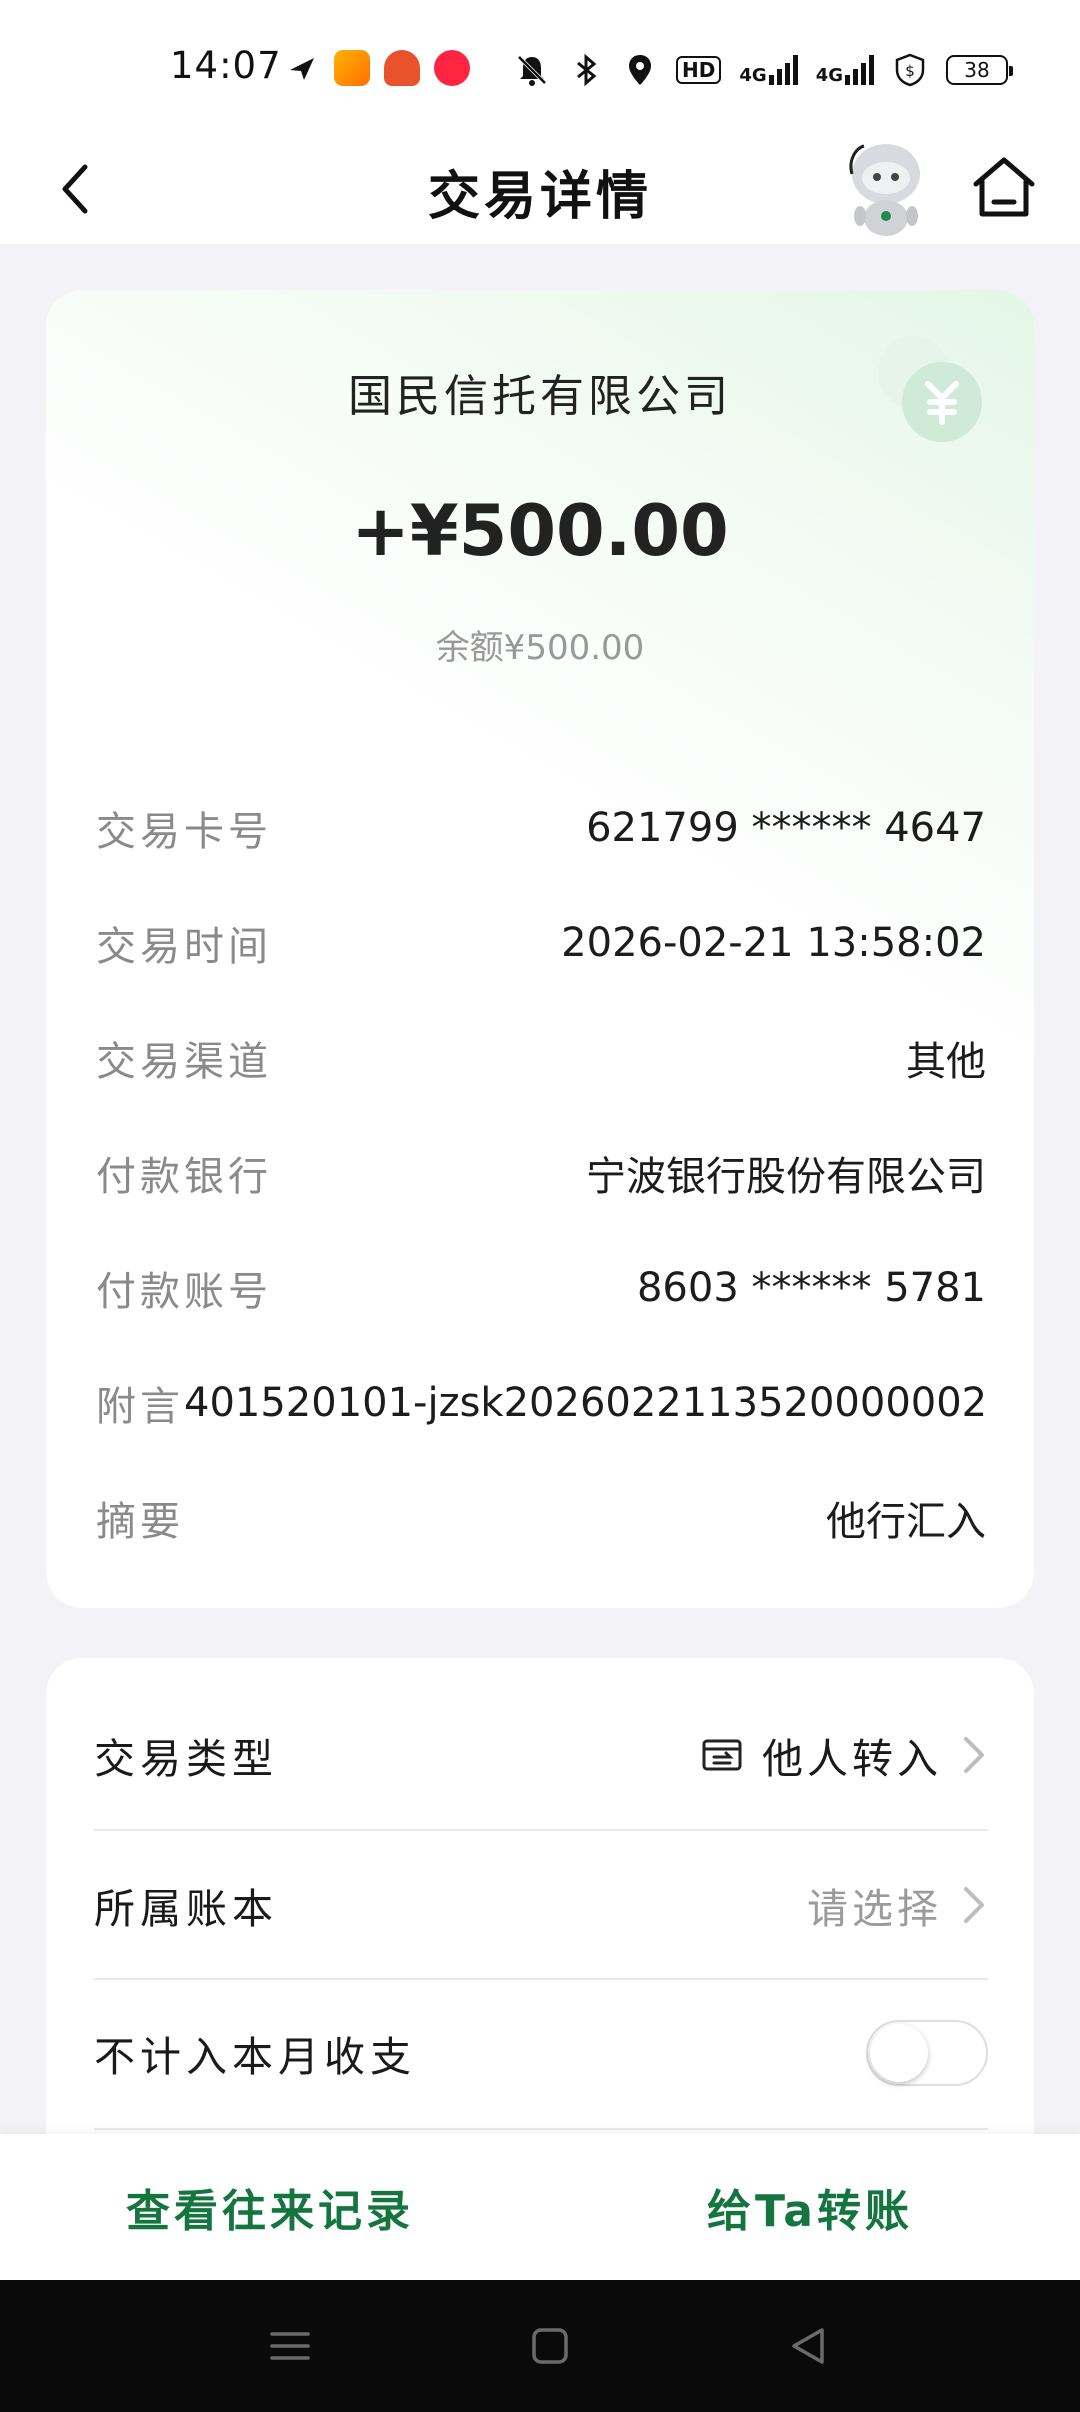  I want to click on row-value: 他行汇入, so click(906, 1521).